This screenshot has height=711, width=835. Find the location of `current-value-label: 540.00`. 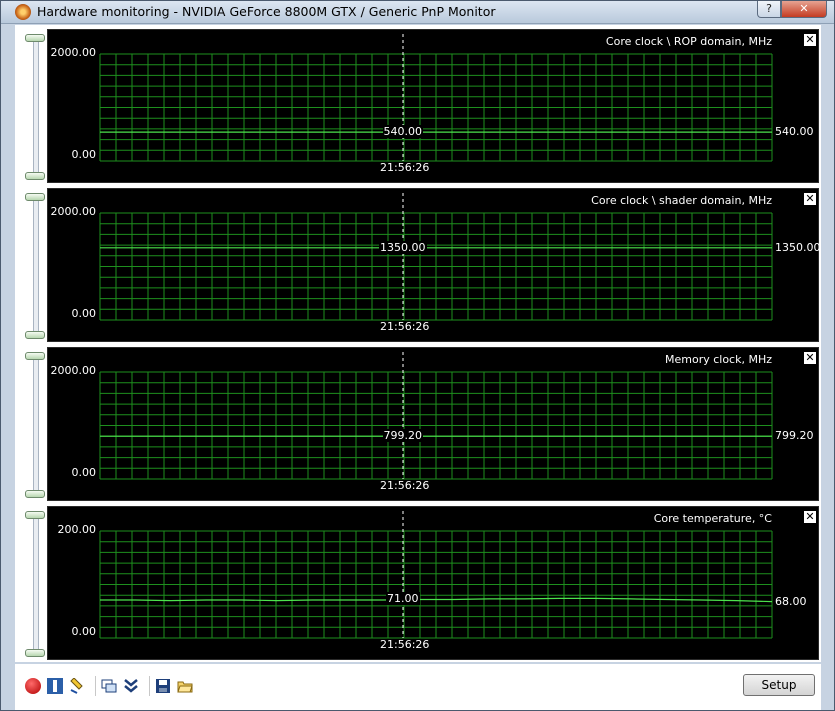

current-value-label: 540.00 is located at coordinates (794, 132).